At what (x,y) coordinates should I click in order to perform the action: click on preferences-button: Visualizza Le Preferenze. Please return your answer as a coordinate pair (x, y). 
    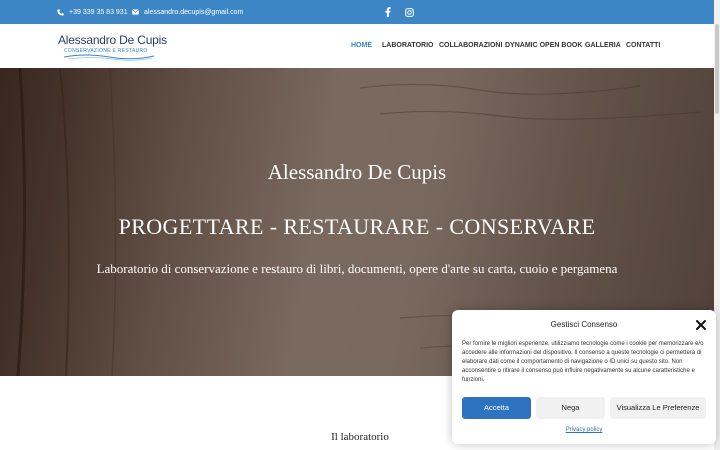
    Looking at the image, I should click on (658, 408).